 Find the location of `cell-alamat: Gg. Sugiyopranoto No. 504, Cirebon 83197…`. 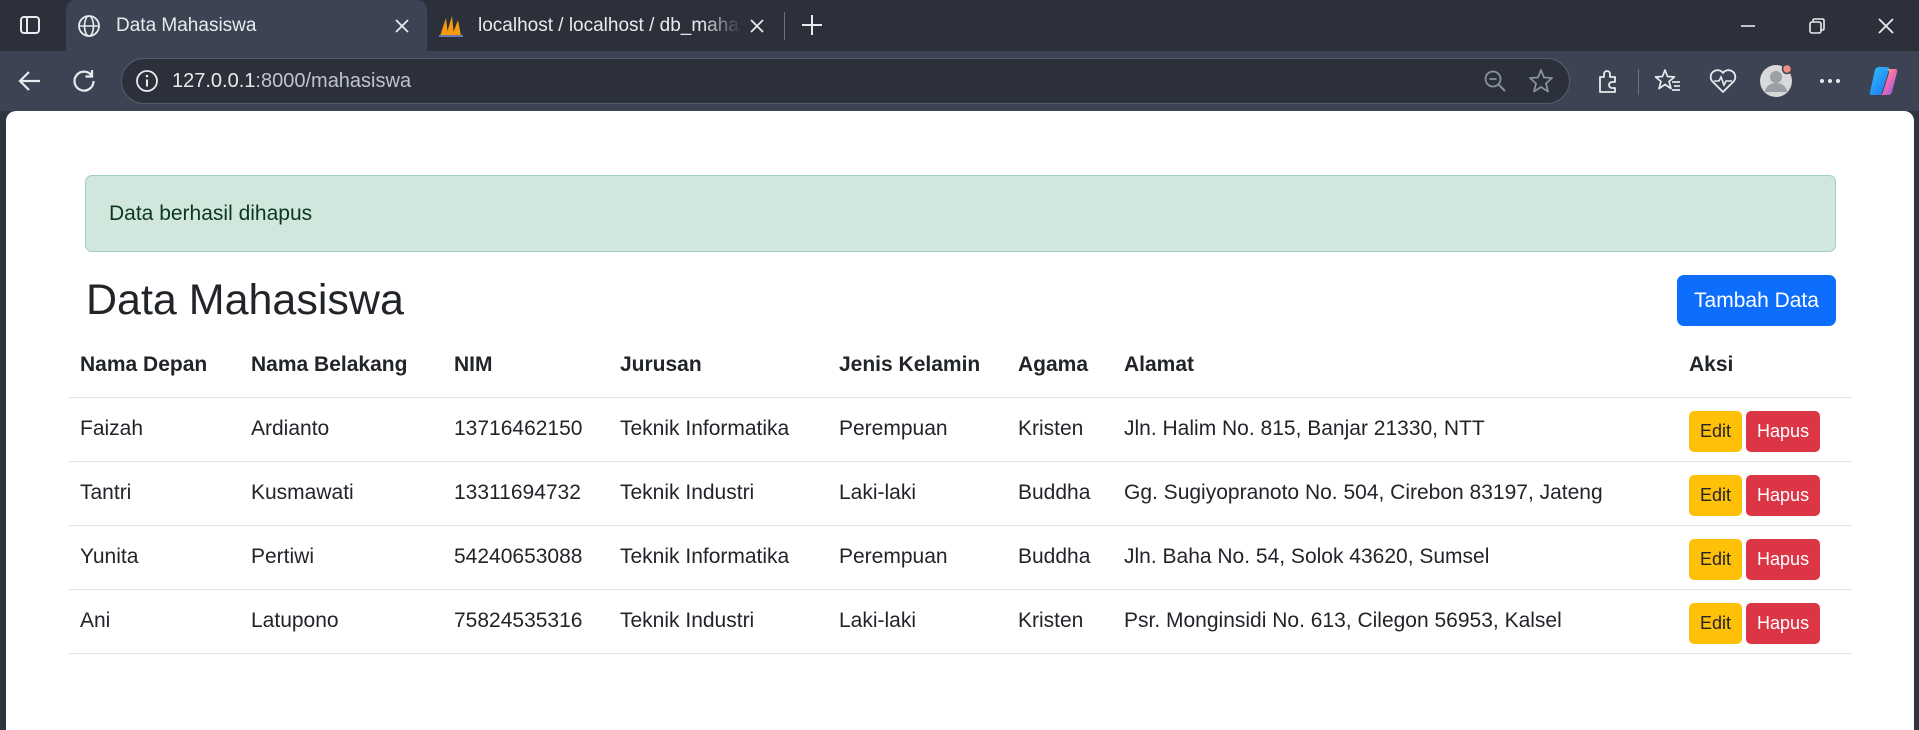

cell-alamat: Gg. Sugiyopranoto No. 504, Cirebon 83197… is located at coordinates (1395, 493).